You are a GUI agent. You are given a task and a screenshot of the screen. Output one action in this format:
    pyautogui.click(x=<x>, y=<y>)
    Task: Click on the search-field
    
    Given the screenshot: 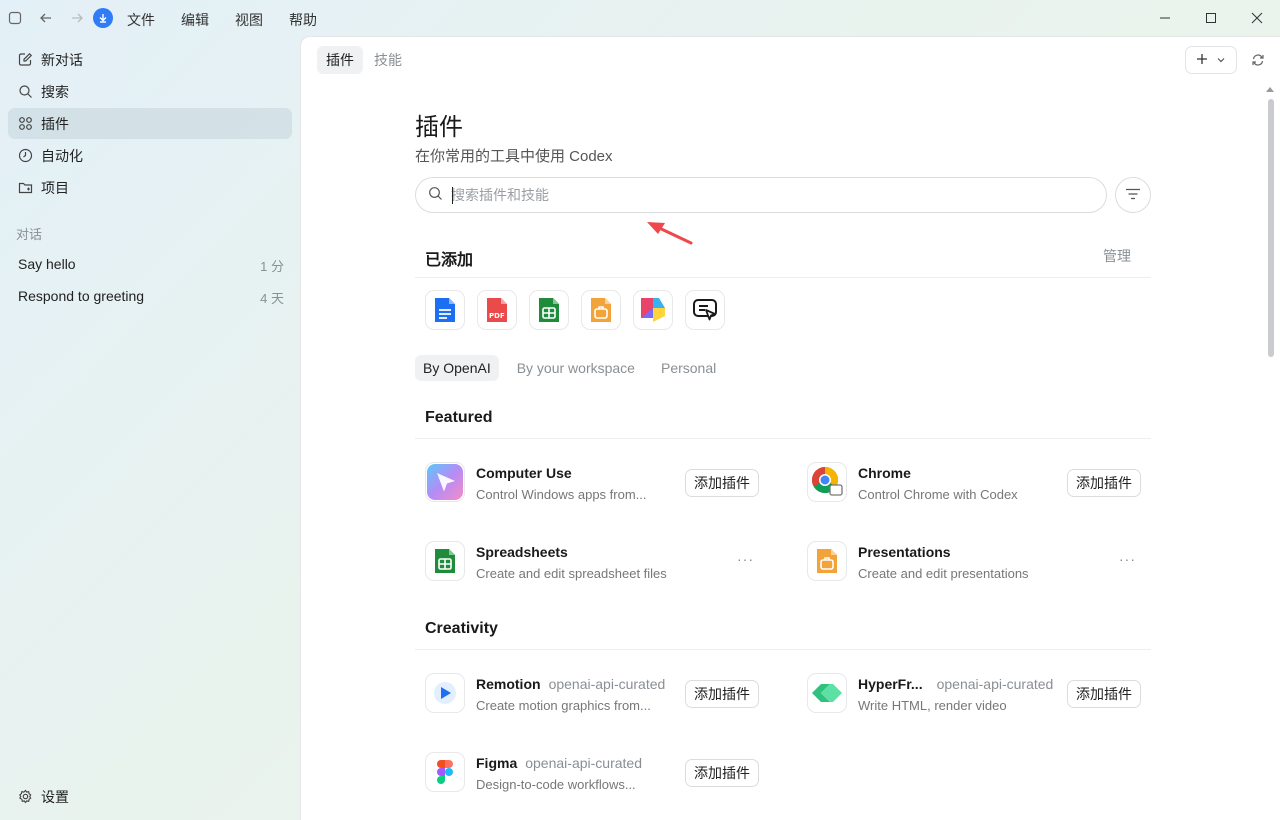 What is the action you would take?
    pyautogui.click(x=761, y=195)
    